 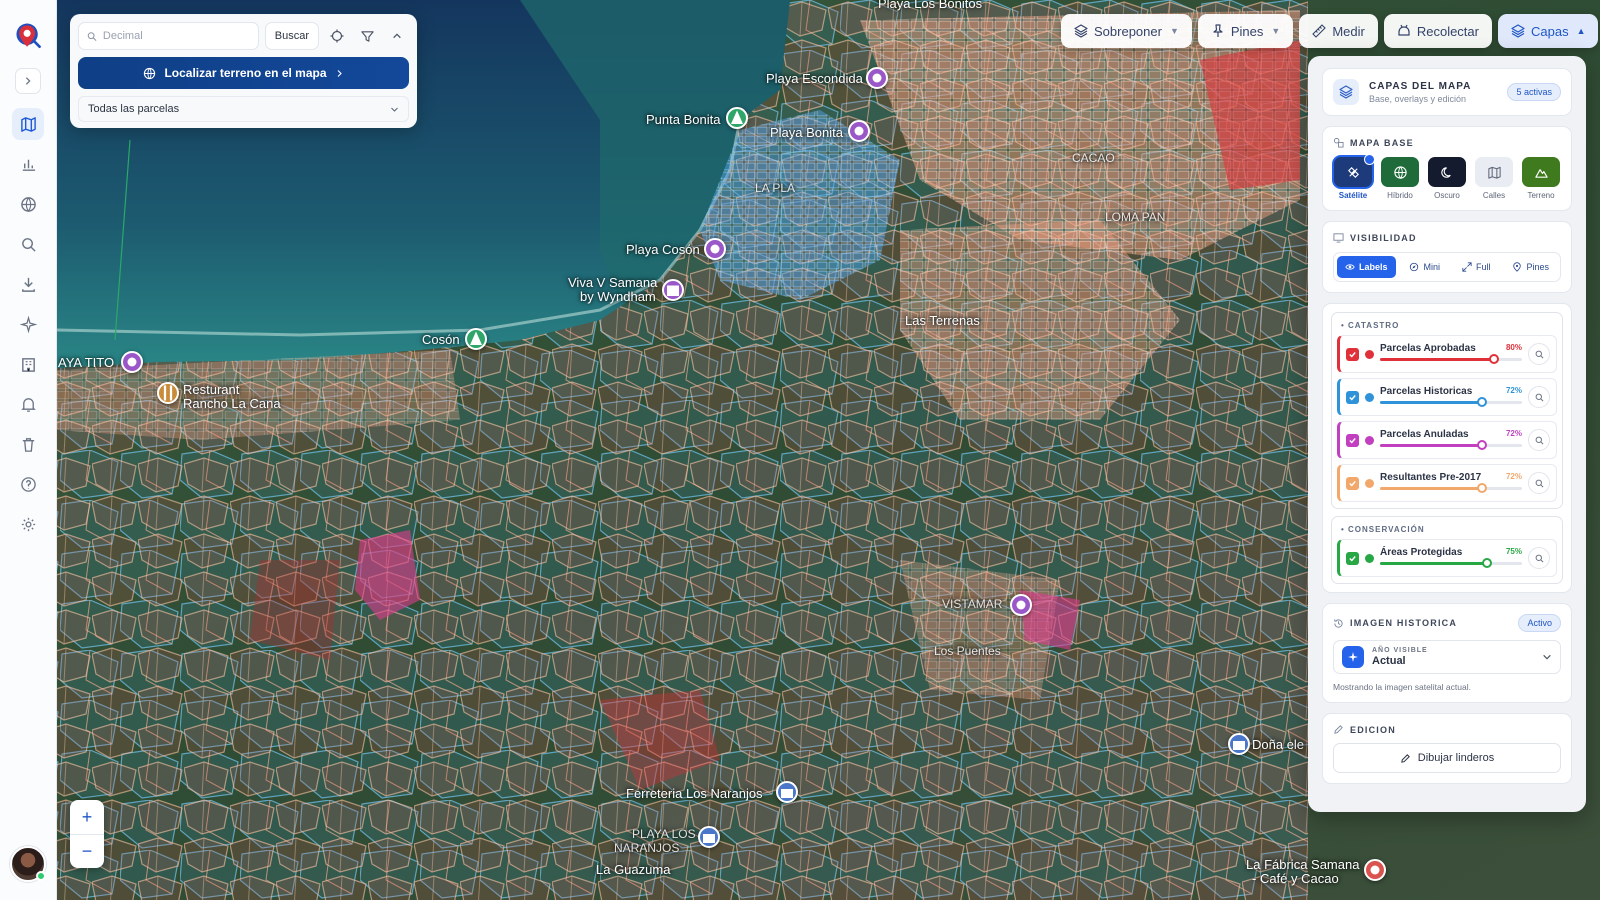 What do you see at coordinates (1513, 433) in the screenshot?
I see `layer-opacity-value: 72%` at bounding box center [1513, 433].